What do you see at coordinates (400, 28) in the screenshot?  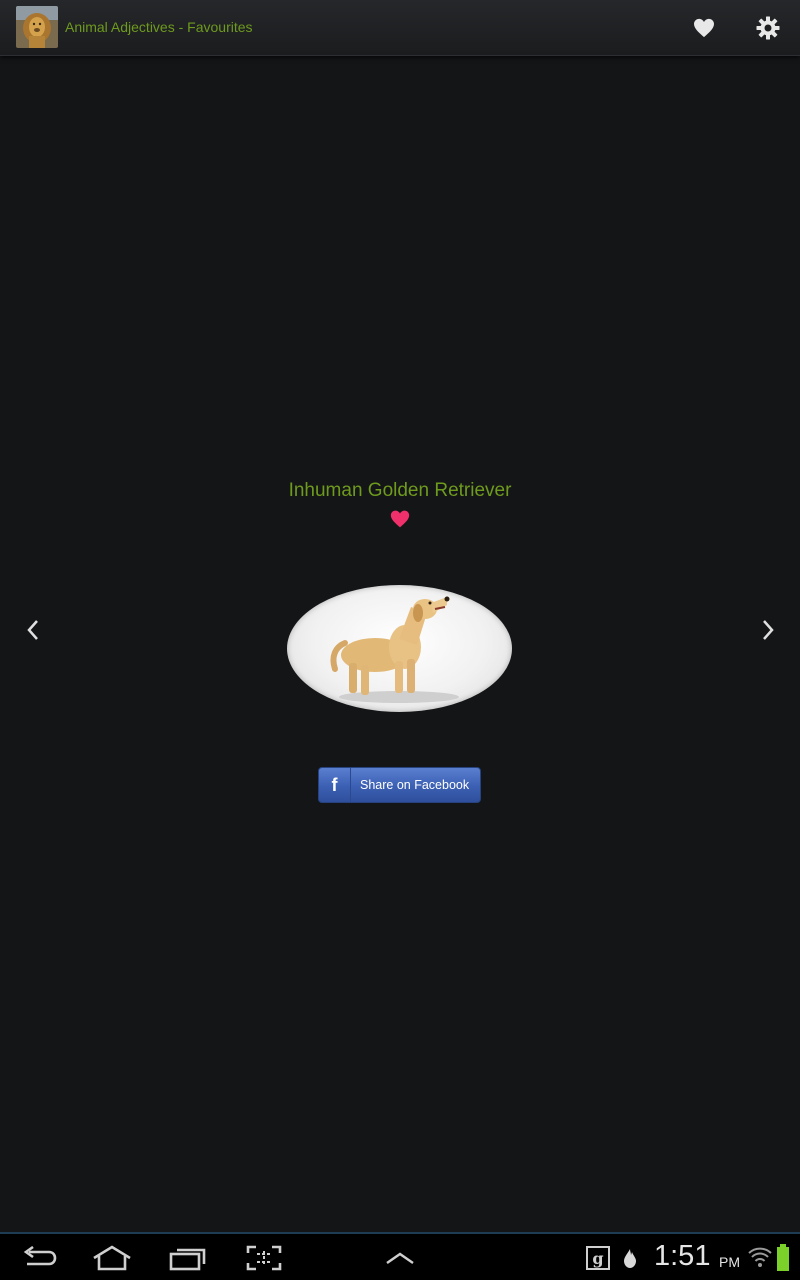 I see `action-bar: Animal Adjectives - Favourites` at bounding box center [400, 28].